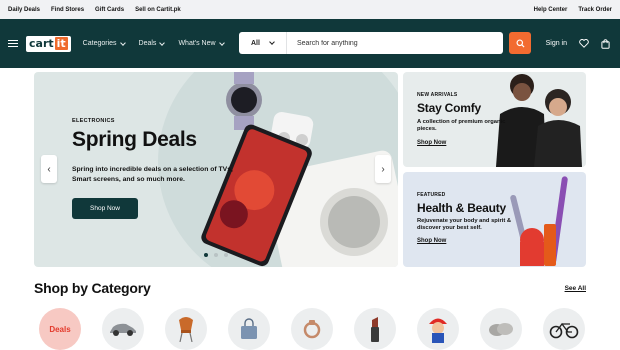  I want to click on nav-deals-label: Deals, so click(147, 43).